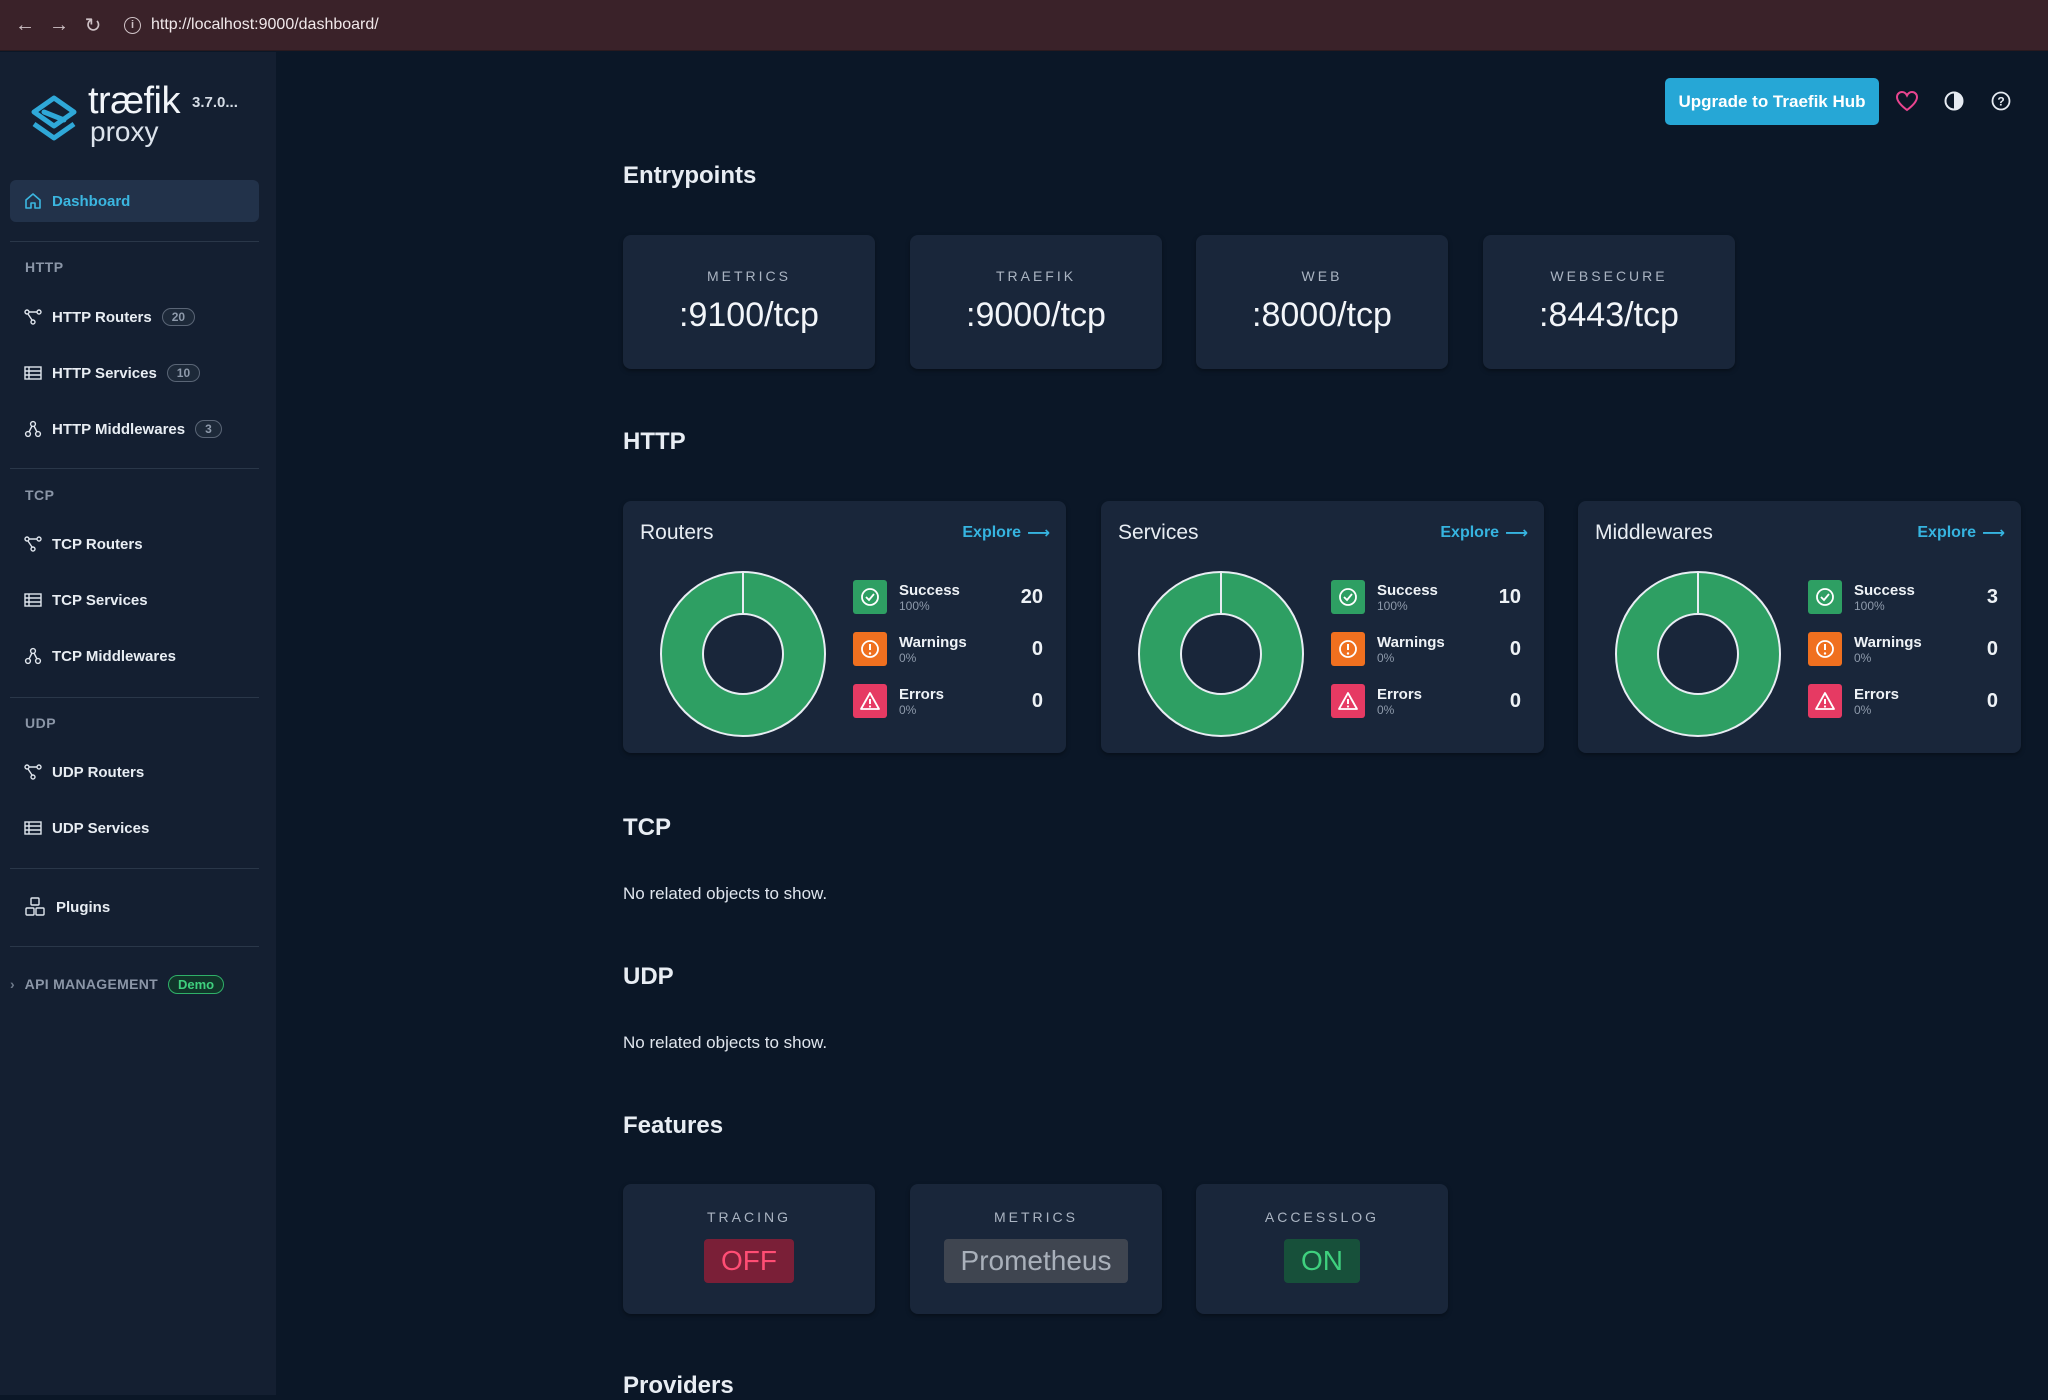  I want to click on sidebar-item-http-routers: HTTP Routers 20, so click(134, 317).